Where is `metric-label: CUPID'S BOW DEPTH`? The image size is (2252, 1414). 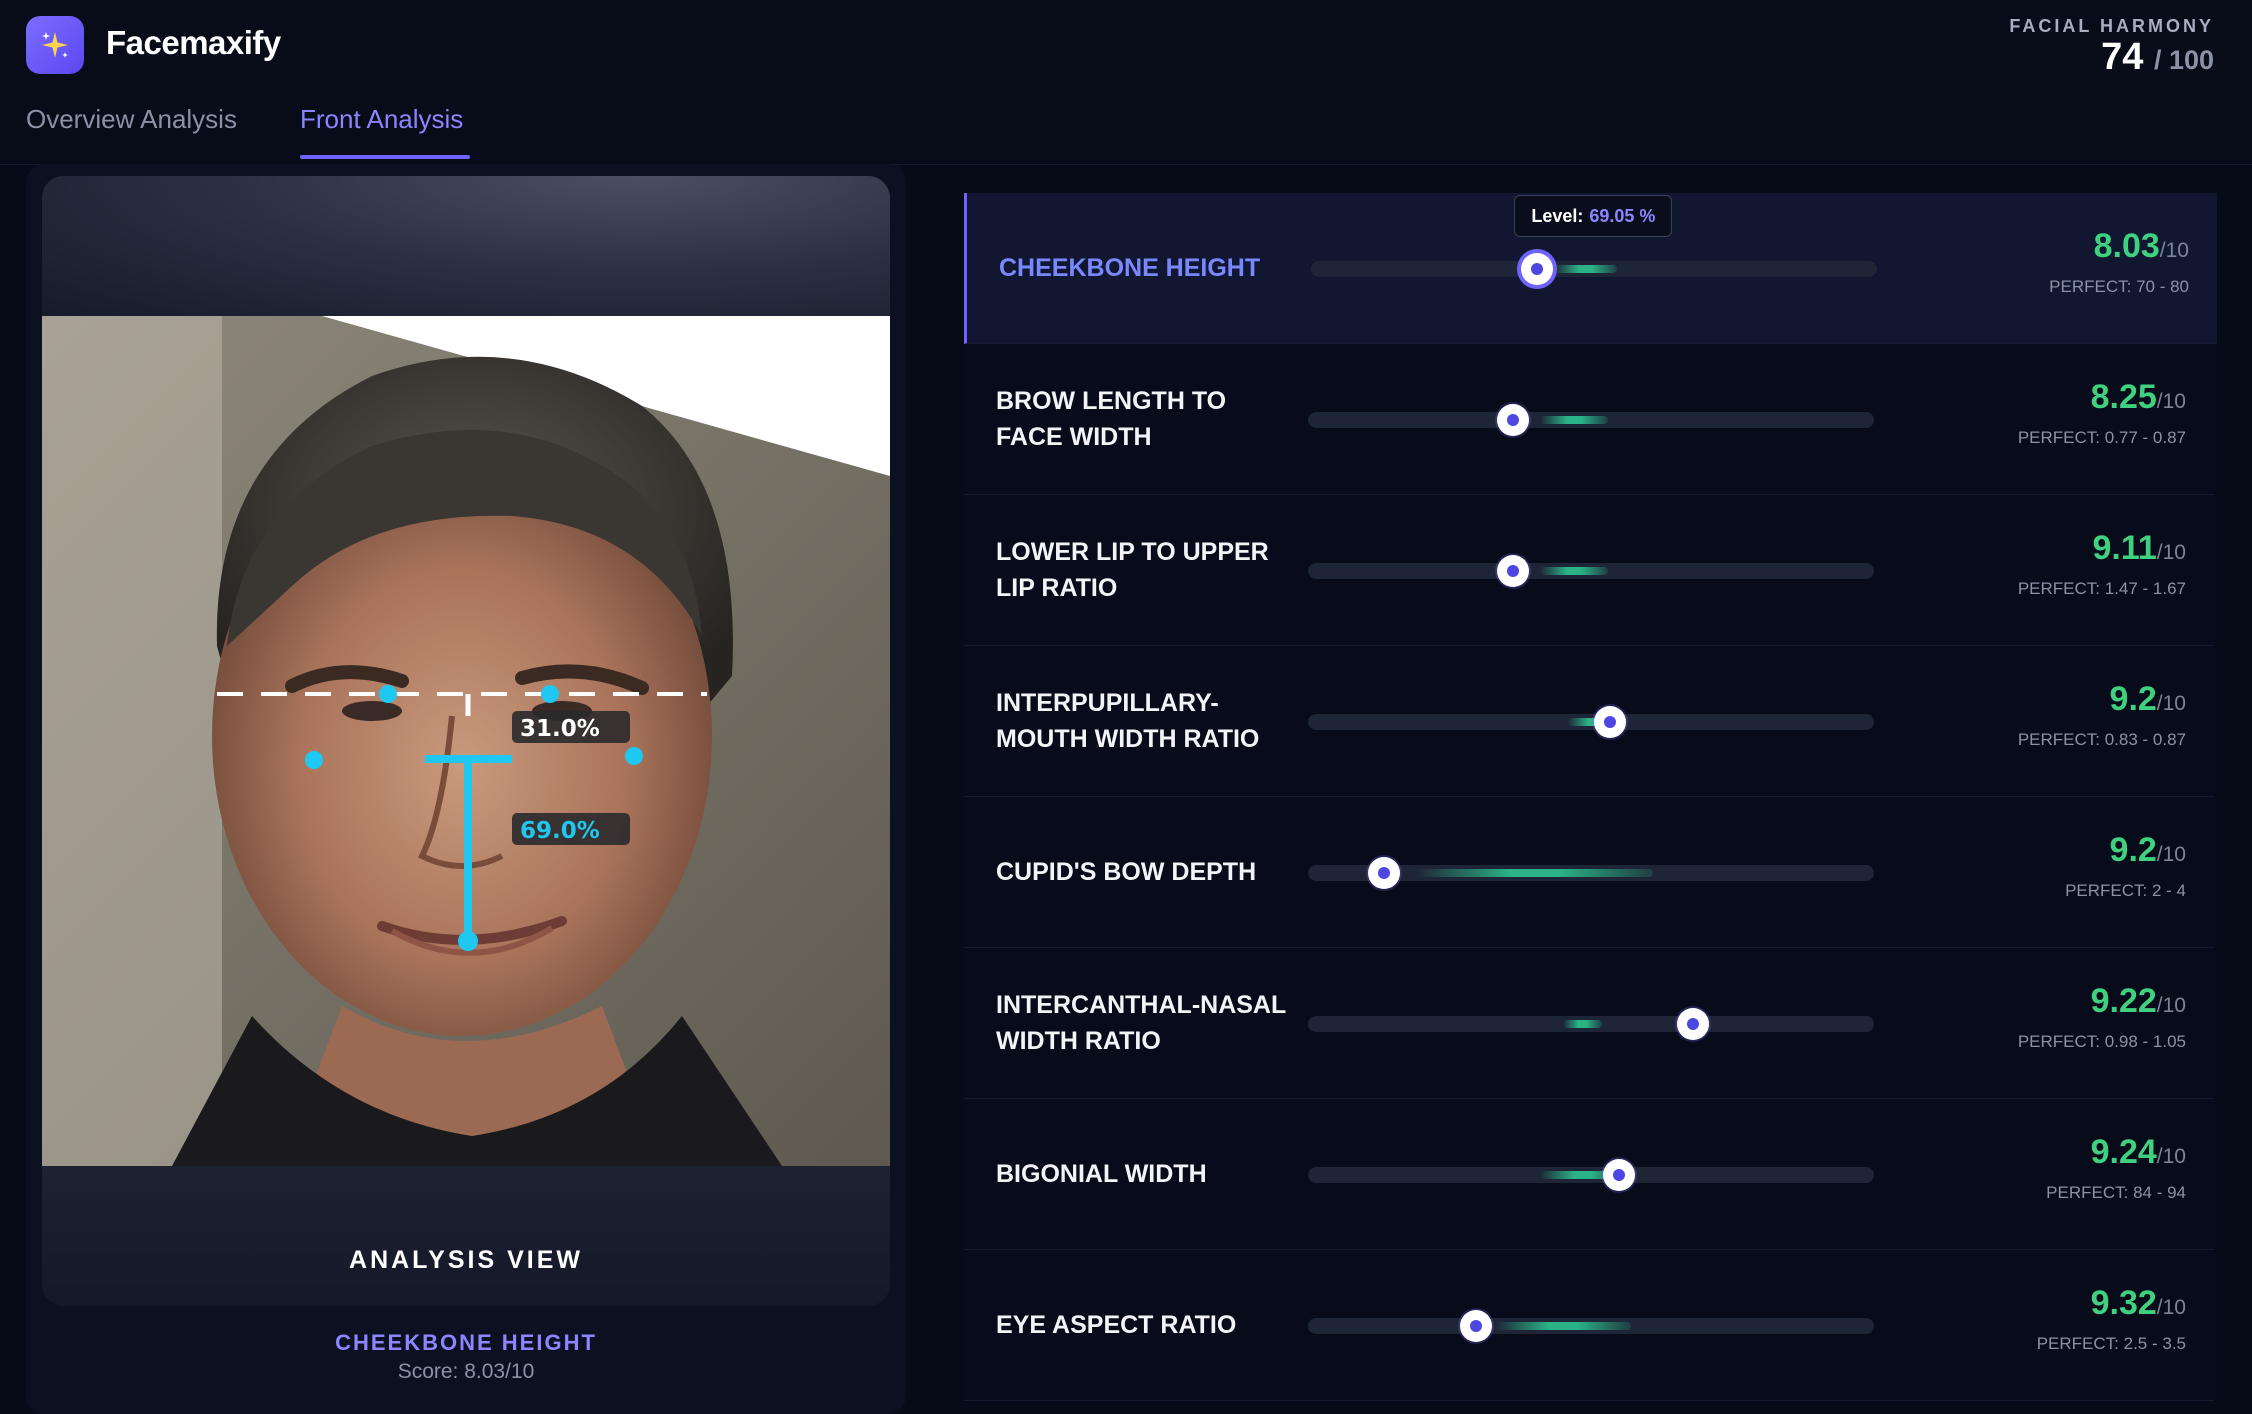 metric-label: CUPID'S BOW DEPTH is located at coordinates (1126, 872).